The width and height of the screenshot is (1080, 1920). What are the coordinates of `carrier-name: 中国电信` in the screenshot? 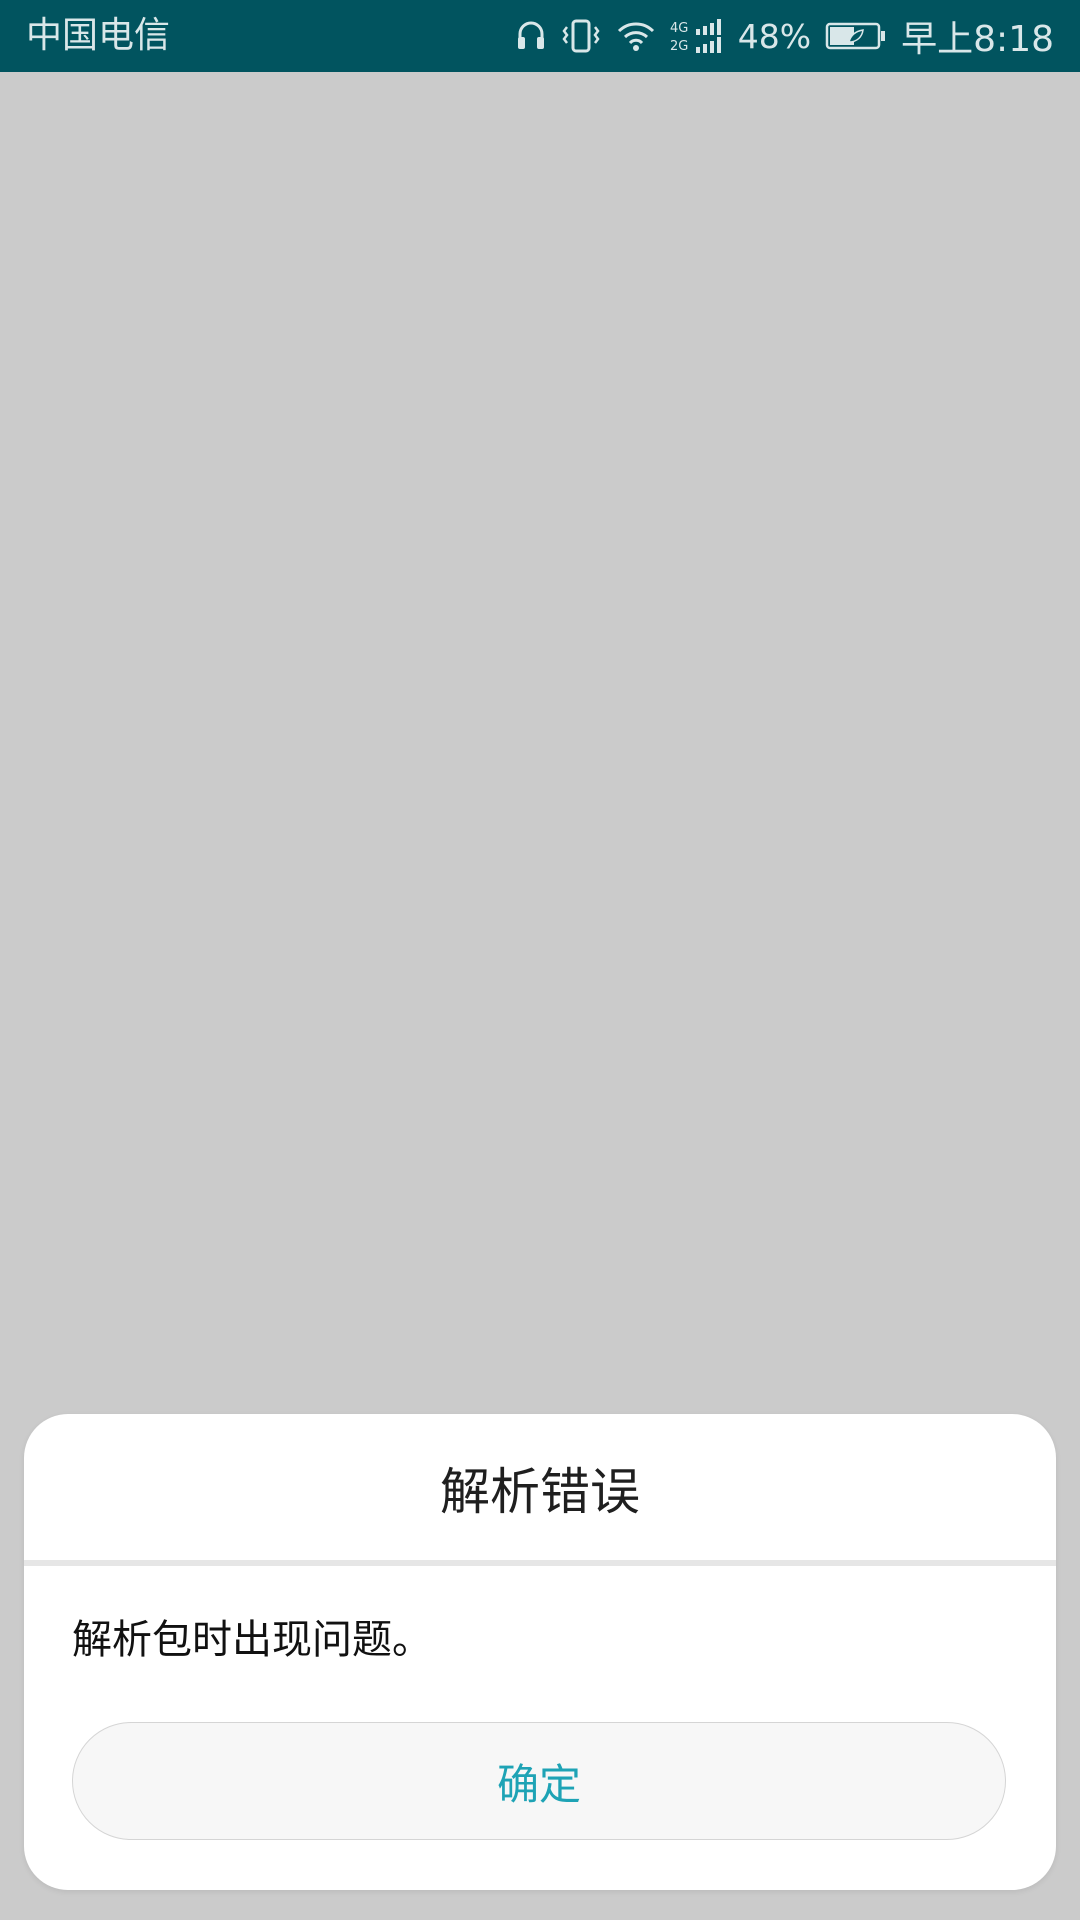 It's located at (98, 35).